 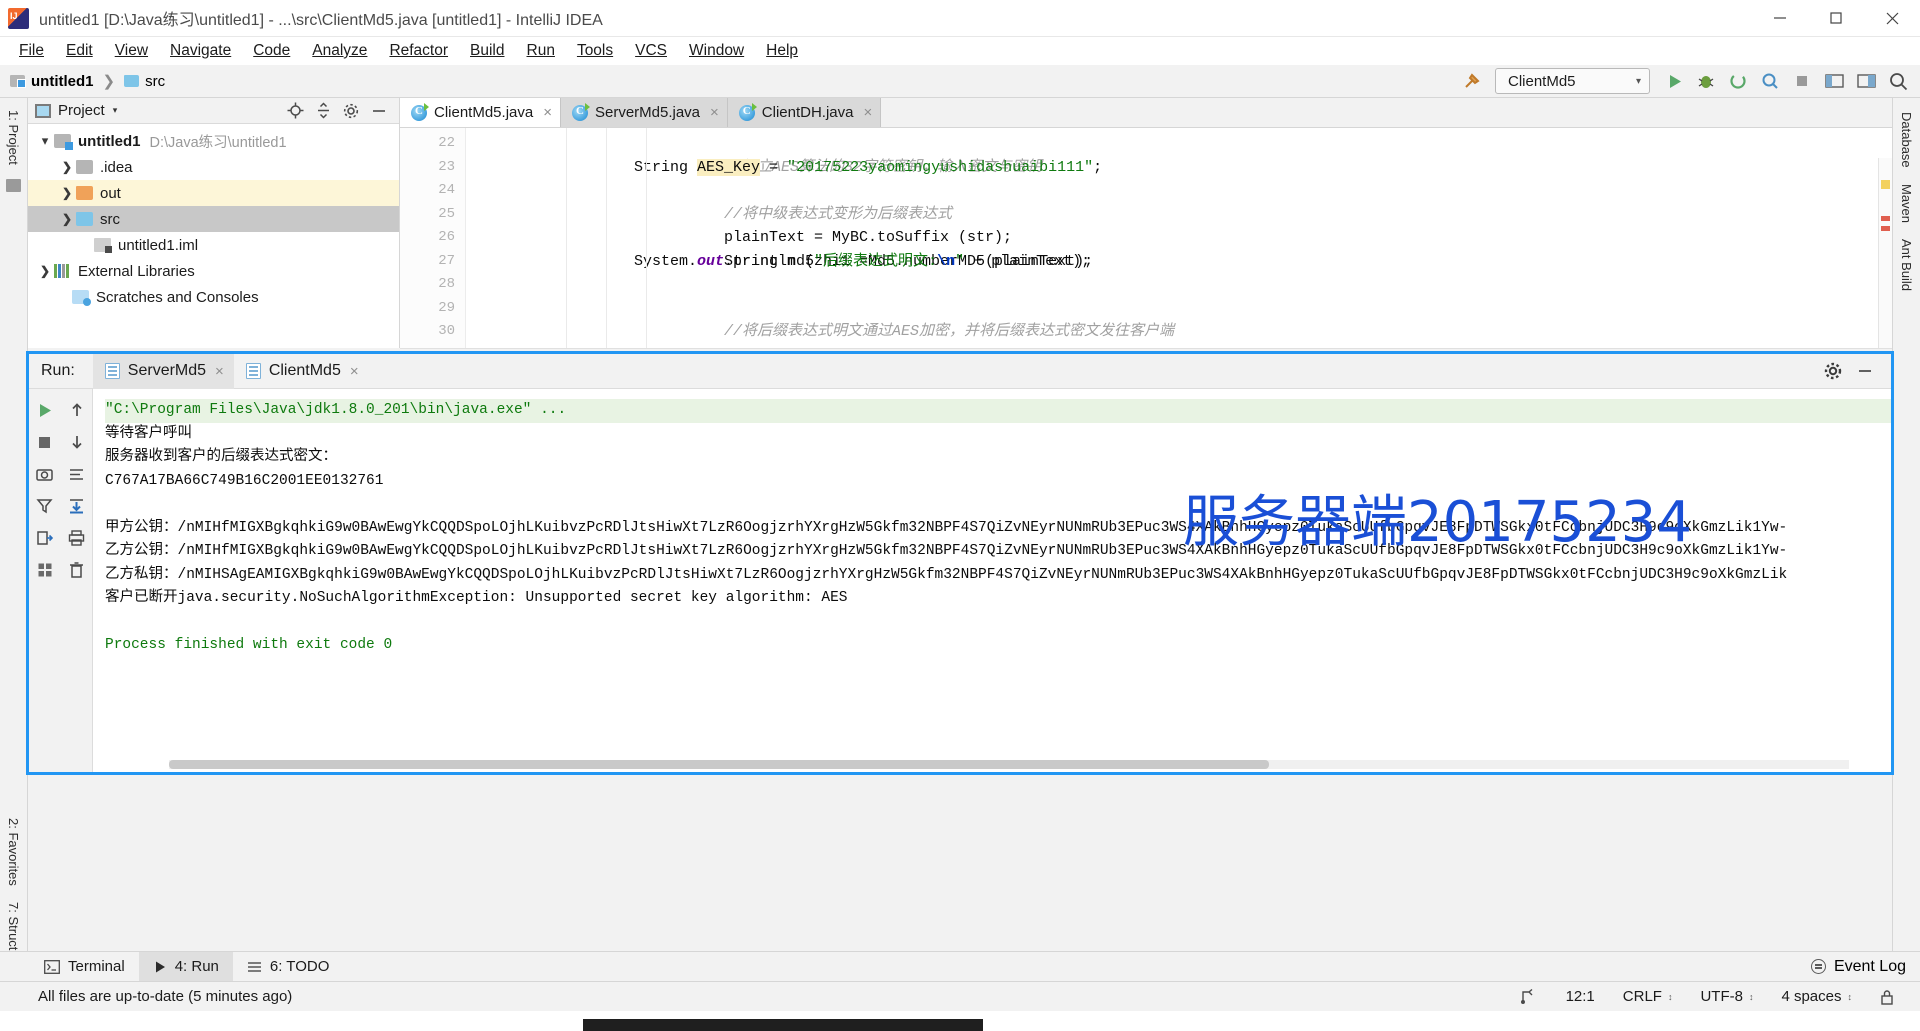 I want to click on warning-marker, so click(x=1885, y=184).